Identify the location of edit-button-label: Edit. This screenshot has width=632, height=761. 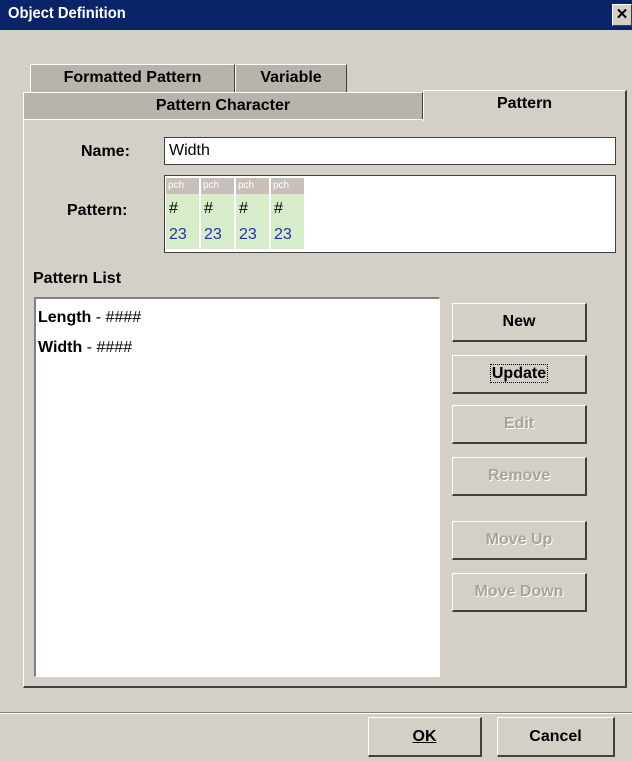
(519, 423).